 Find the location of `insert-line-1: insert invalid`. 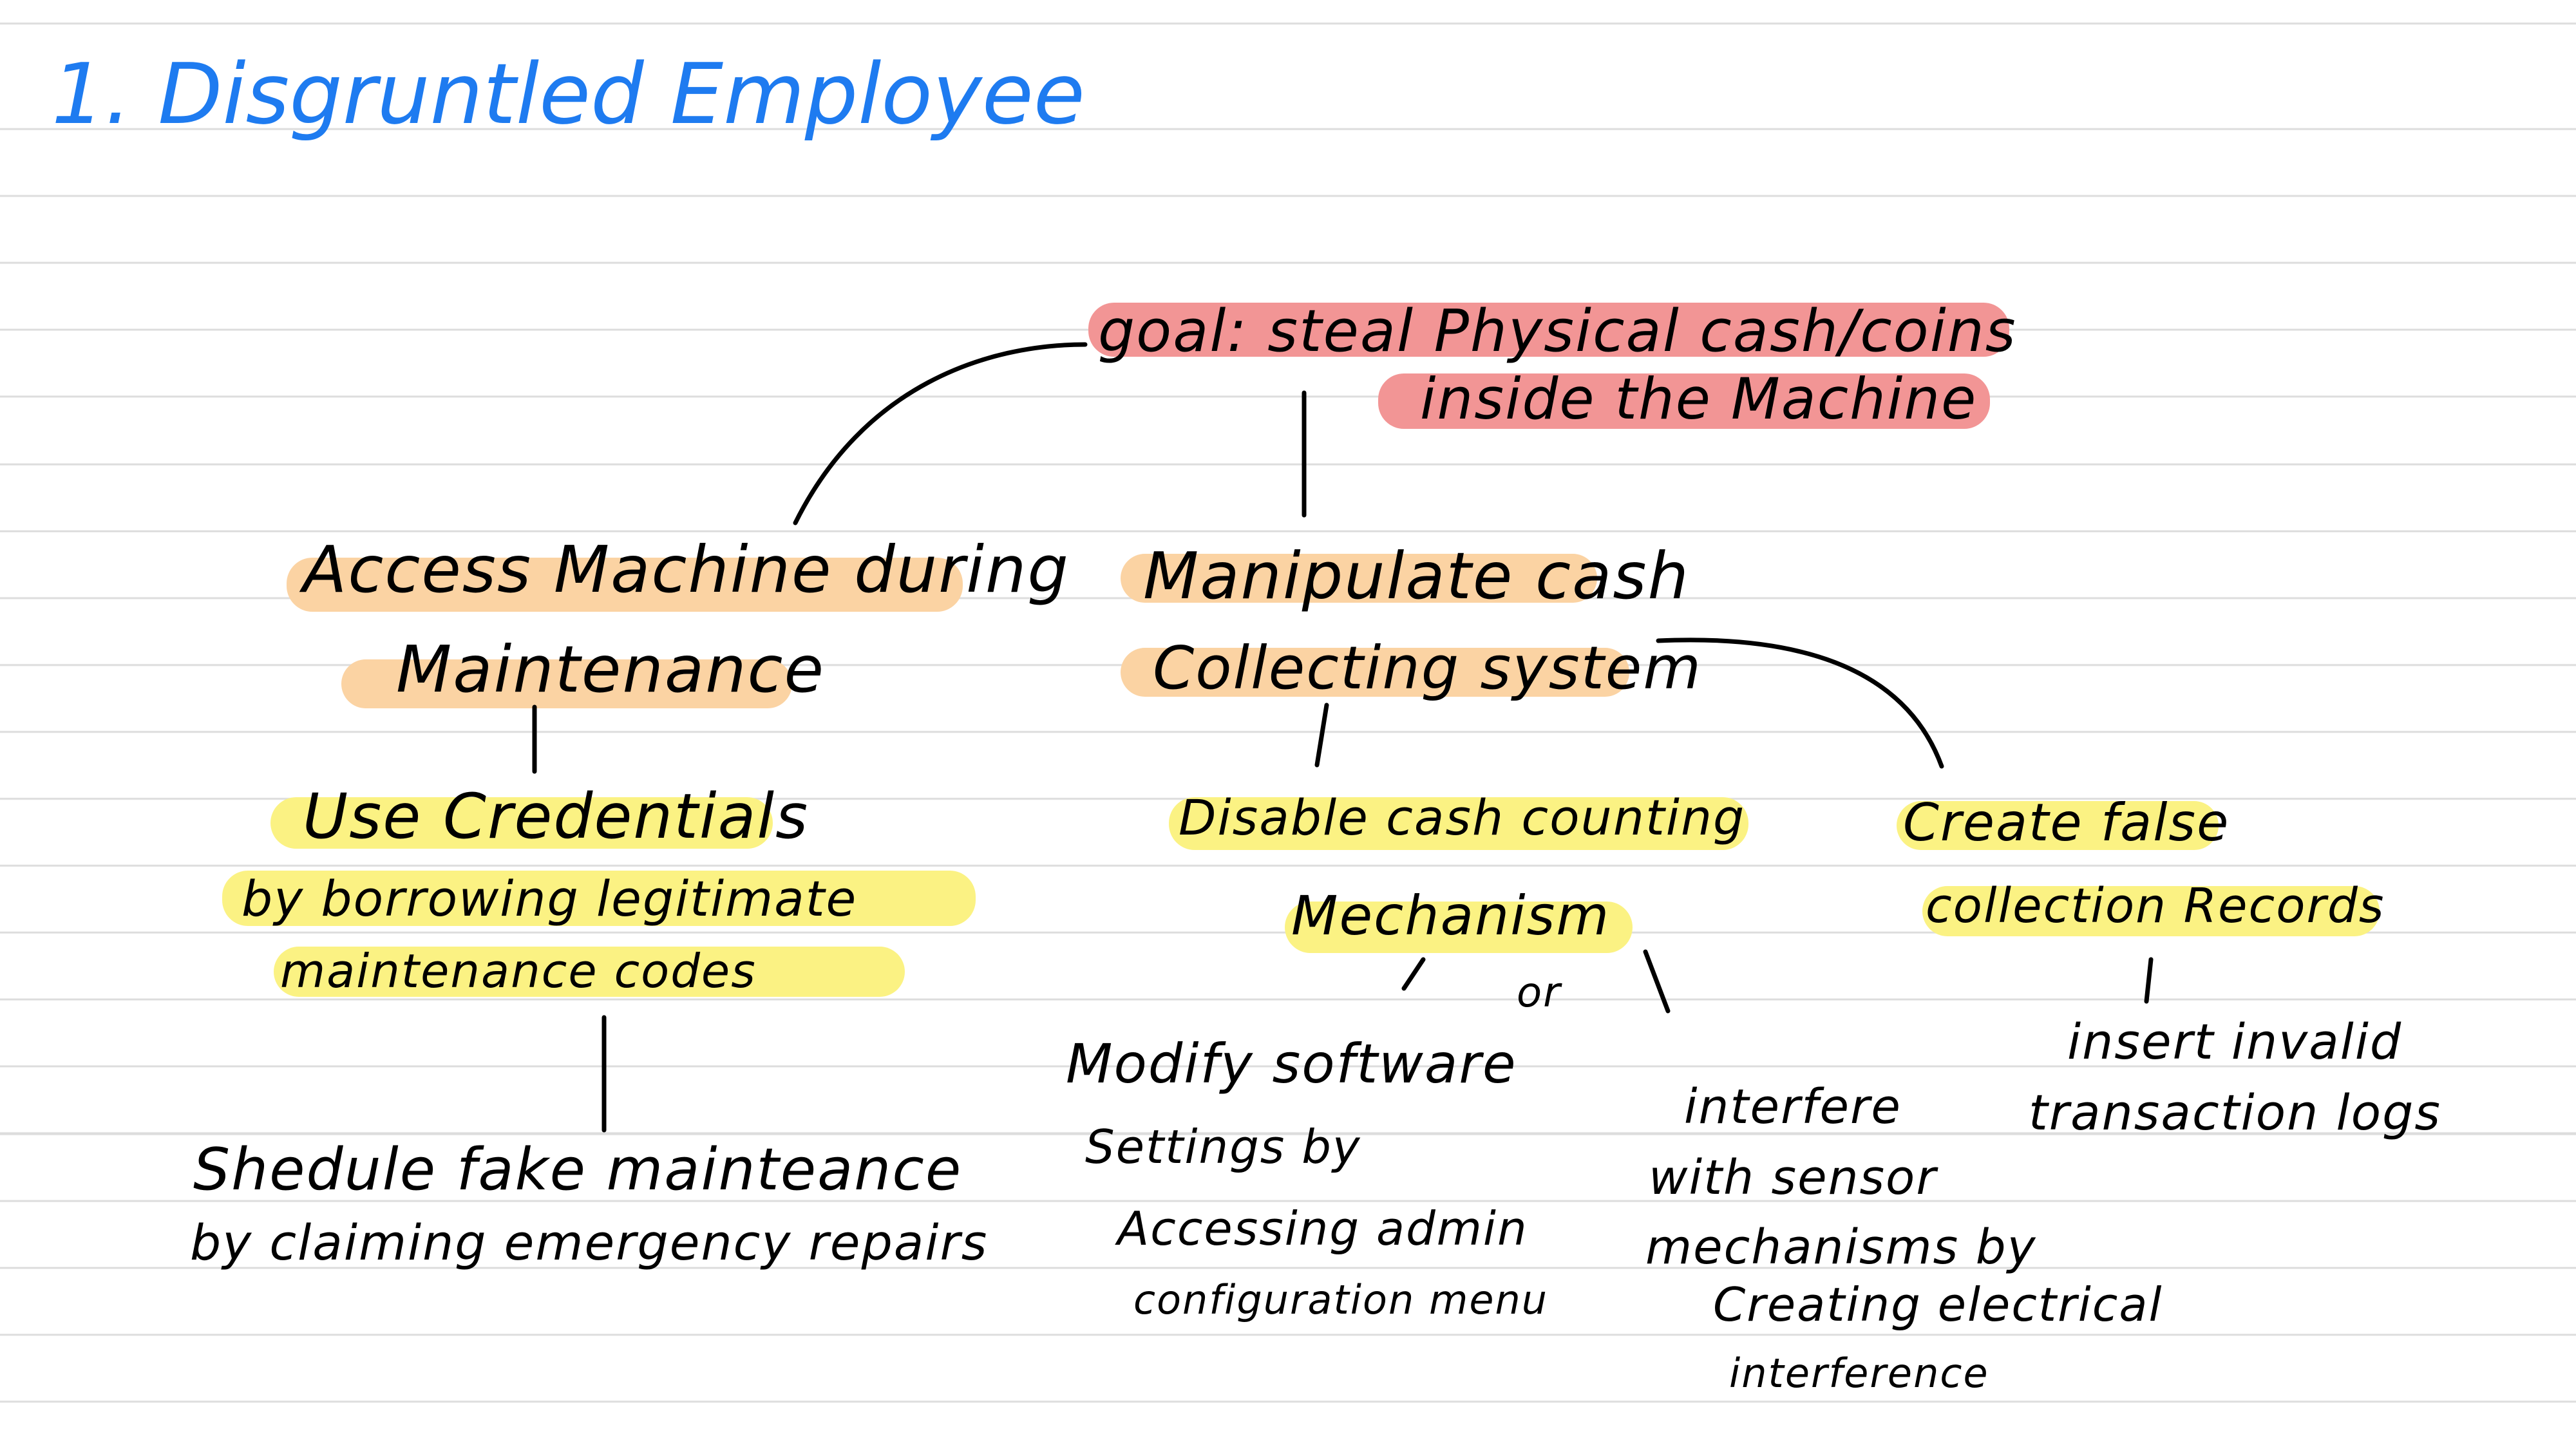

insert-line-1: insert invalid is located at coordinates (2235, 1041).